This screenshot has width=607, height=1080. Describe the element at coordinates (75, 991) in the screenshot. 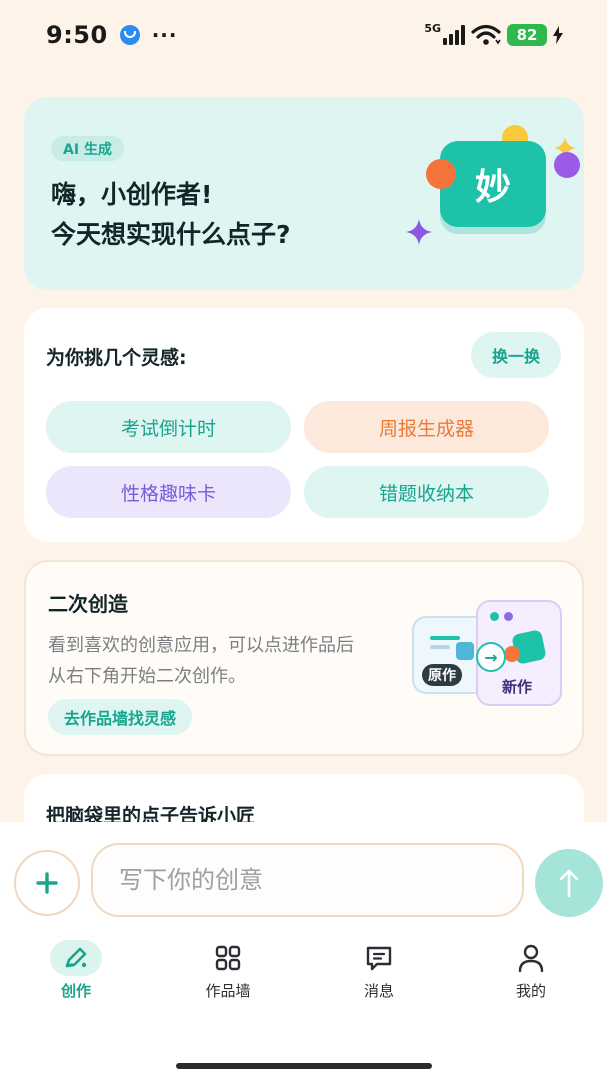

I see `tab-label: 创作` at that location.